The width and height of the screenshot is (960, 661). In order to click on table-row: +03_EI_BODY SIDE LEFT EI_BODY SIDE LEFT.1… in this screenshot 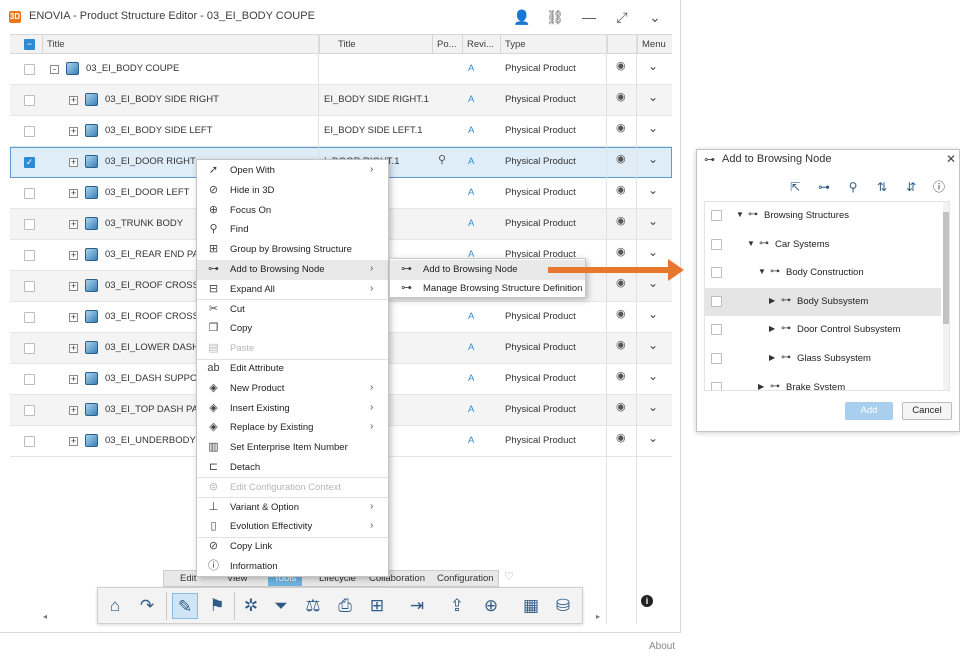, I will do `click(341, 131)`.